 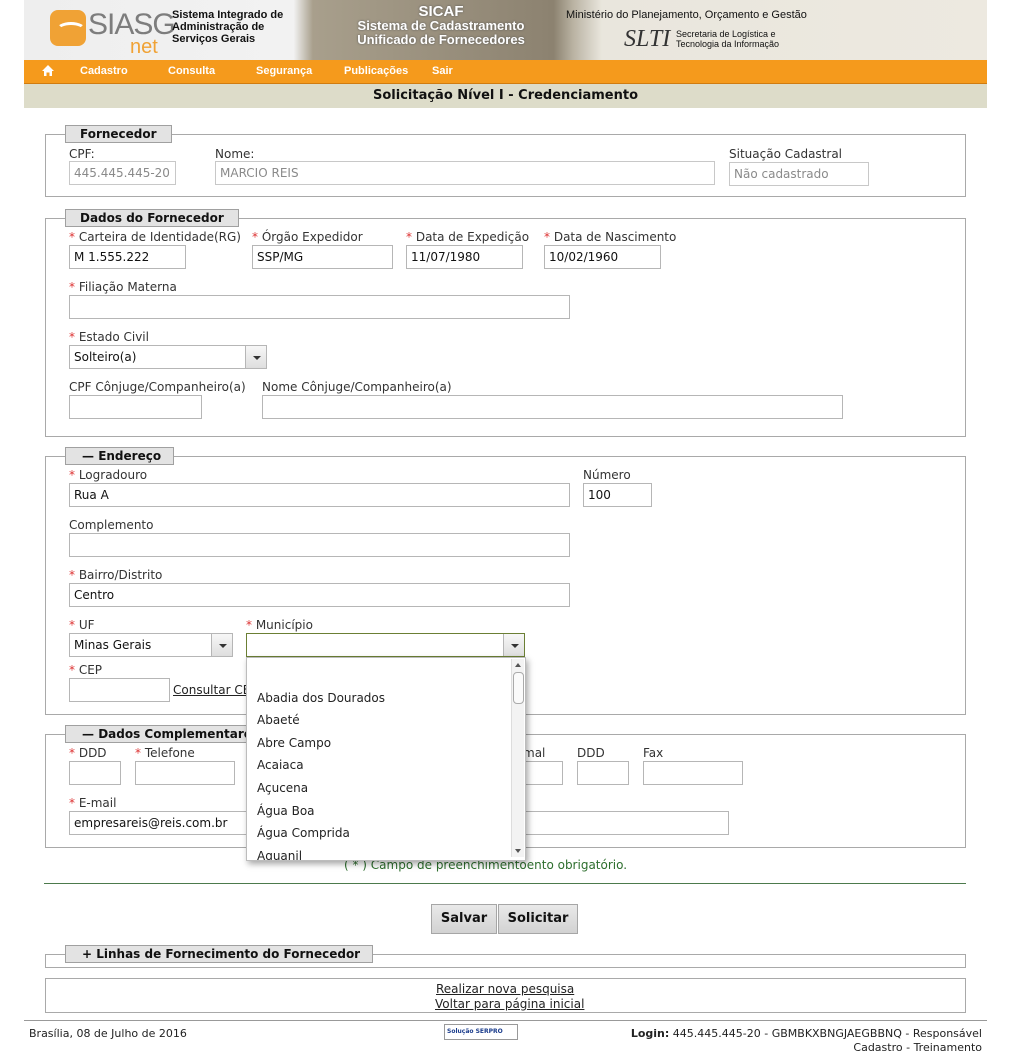 I want to click on legend-dados-fornecedor: Dados do Fornecedor, so click(x=152, y=218).